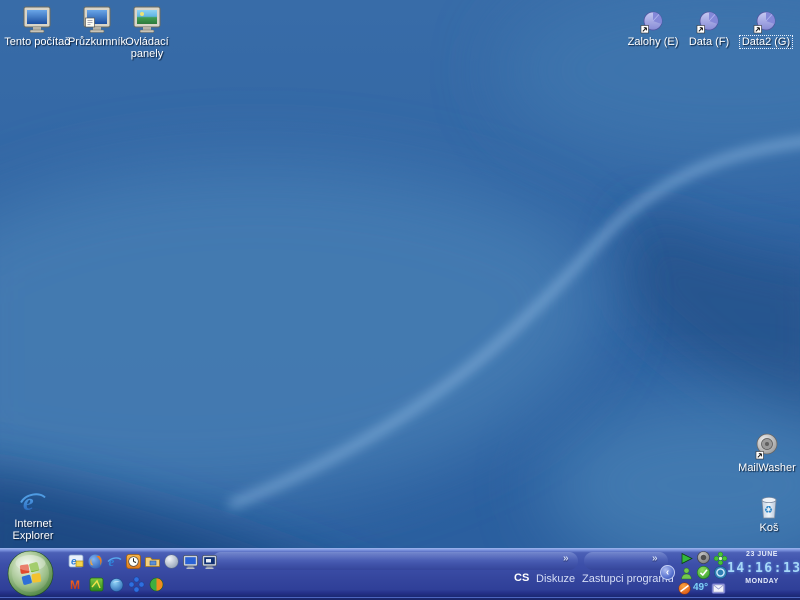 This screenshot has width=800, height=600. Describe the element at coordinates (709, 42) in the screenshot. I see `desktop-icon-label: Data (F)` at that location.